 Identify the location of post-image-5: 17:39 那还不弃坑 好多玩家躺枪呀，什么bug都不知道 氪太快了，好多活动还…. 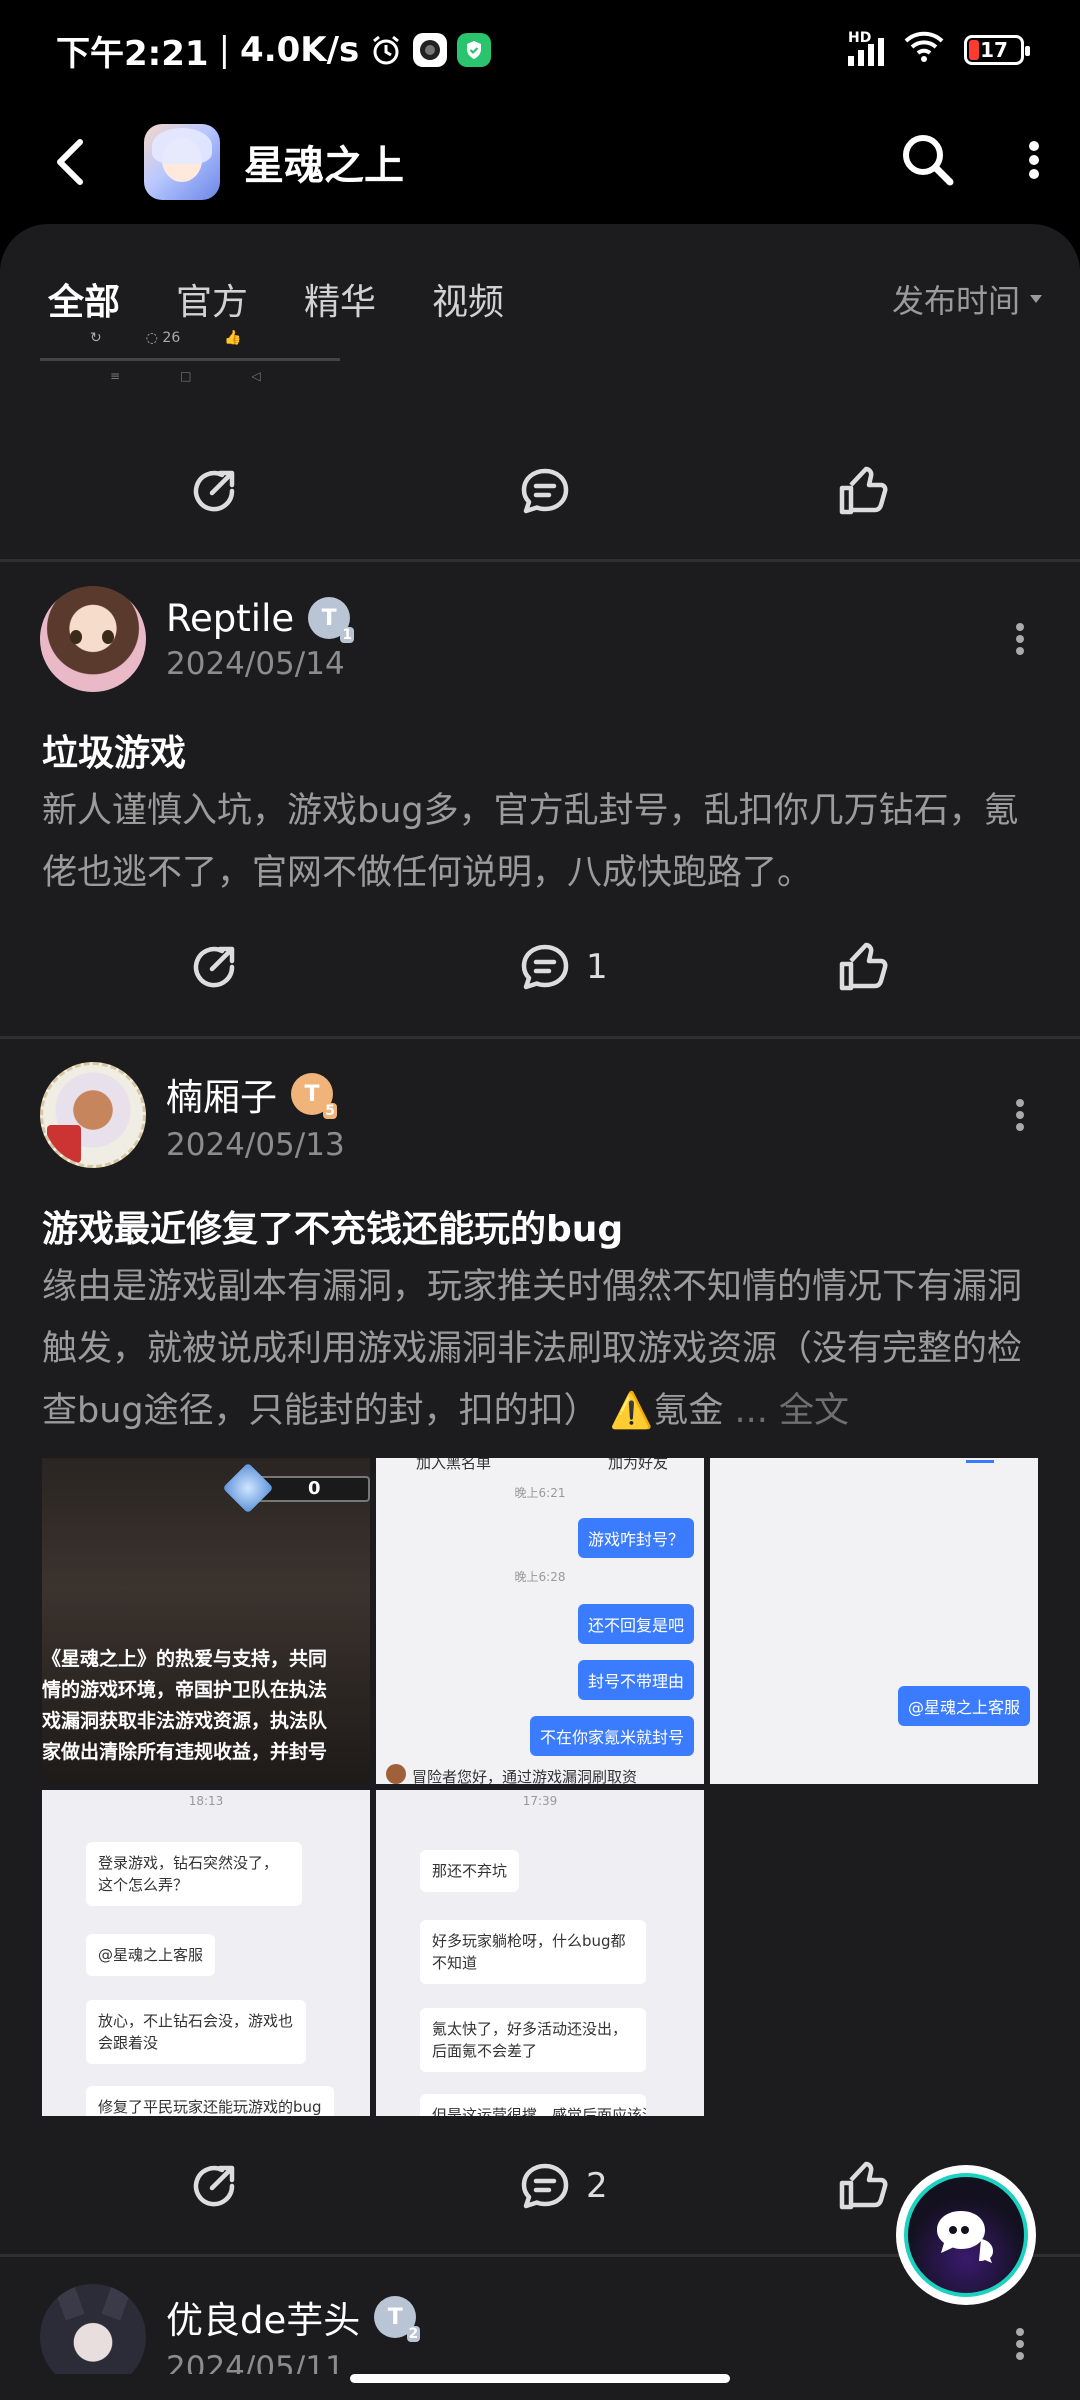
(540, 1953).